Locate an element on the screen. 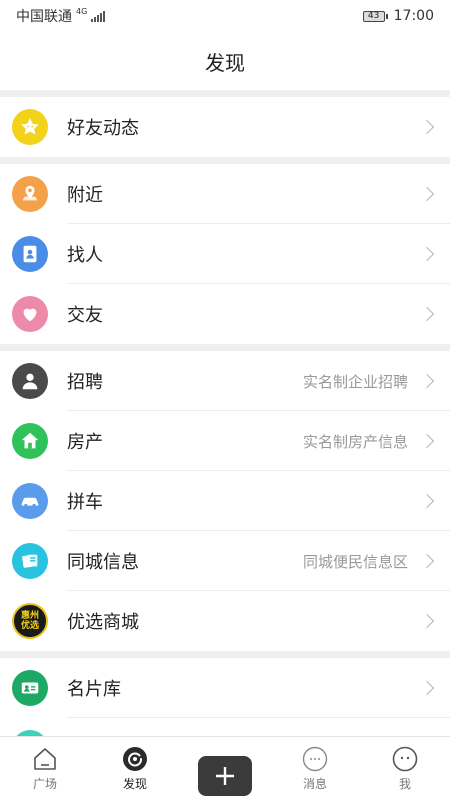  tab-messages: 消息 is located at coordinates (315, 764).